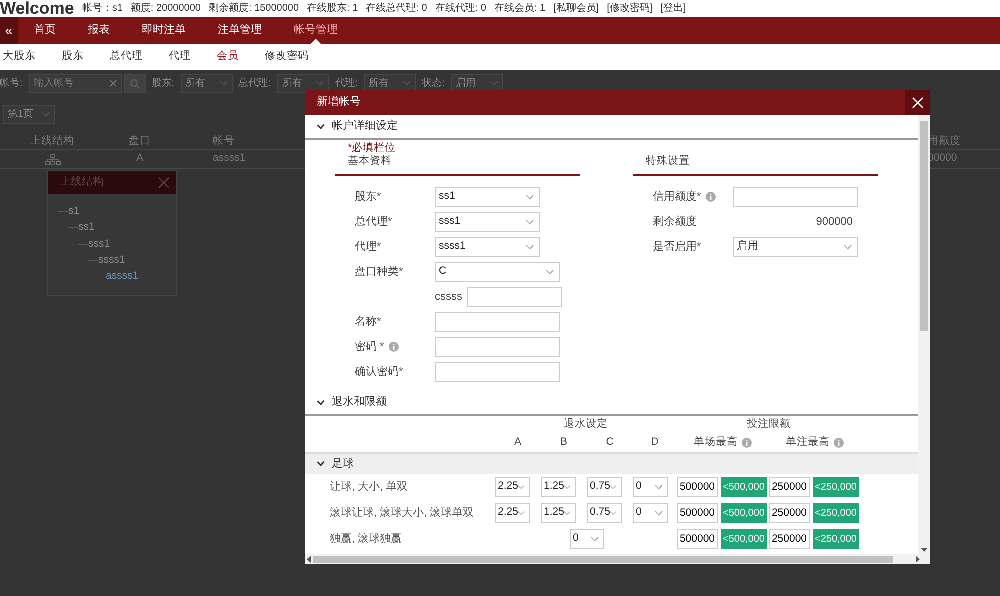  What do you see at coordinates (808, 442) in the screenshot?
I see `column-header: 单注最高` at bounding box center [808, 442].